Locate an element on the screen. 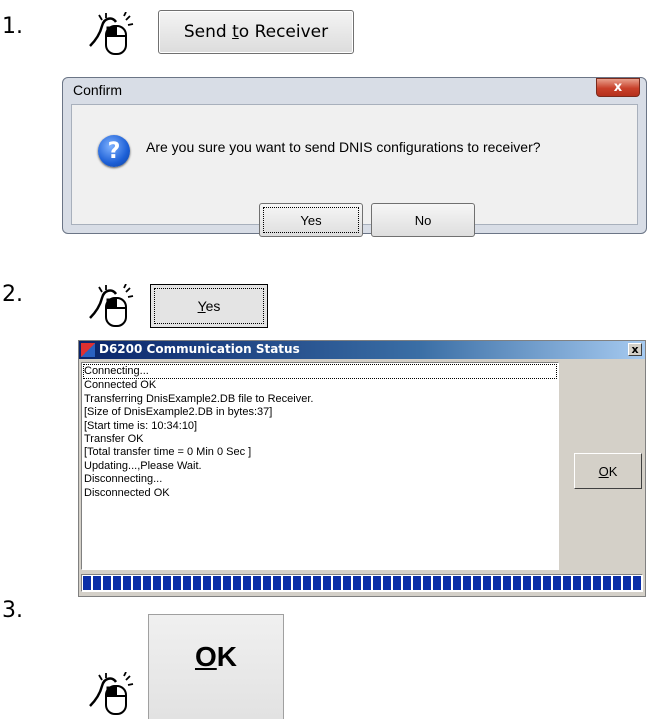 Image resolution: width=653 pixels, height=719 pixels. log-line: [Start time is: 10:34:10] is located at coordinates (141, 425).